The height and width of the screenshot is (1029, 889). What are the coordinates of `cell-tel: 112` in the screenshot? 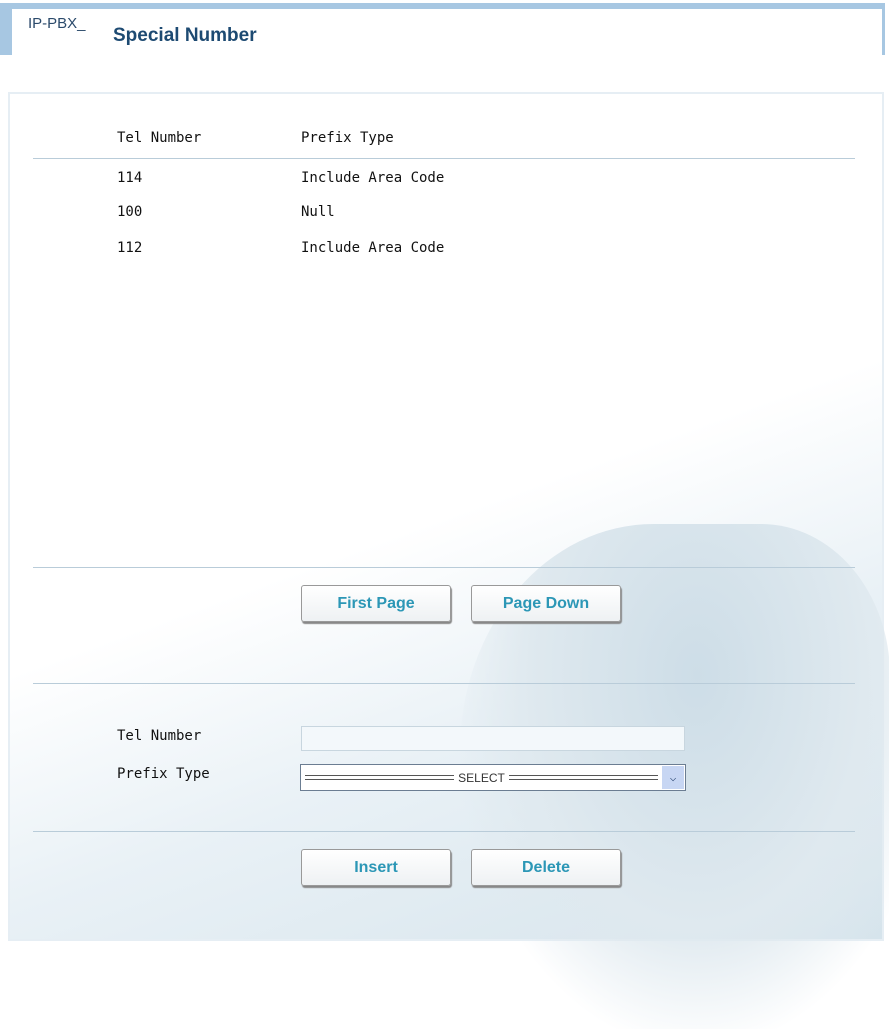 It's located at (130, 248).